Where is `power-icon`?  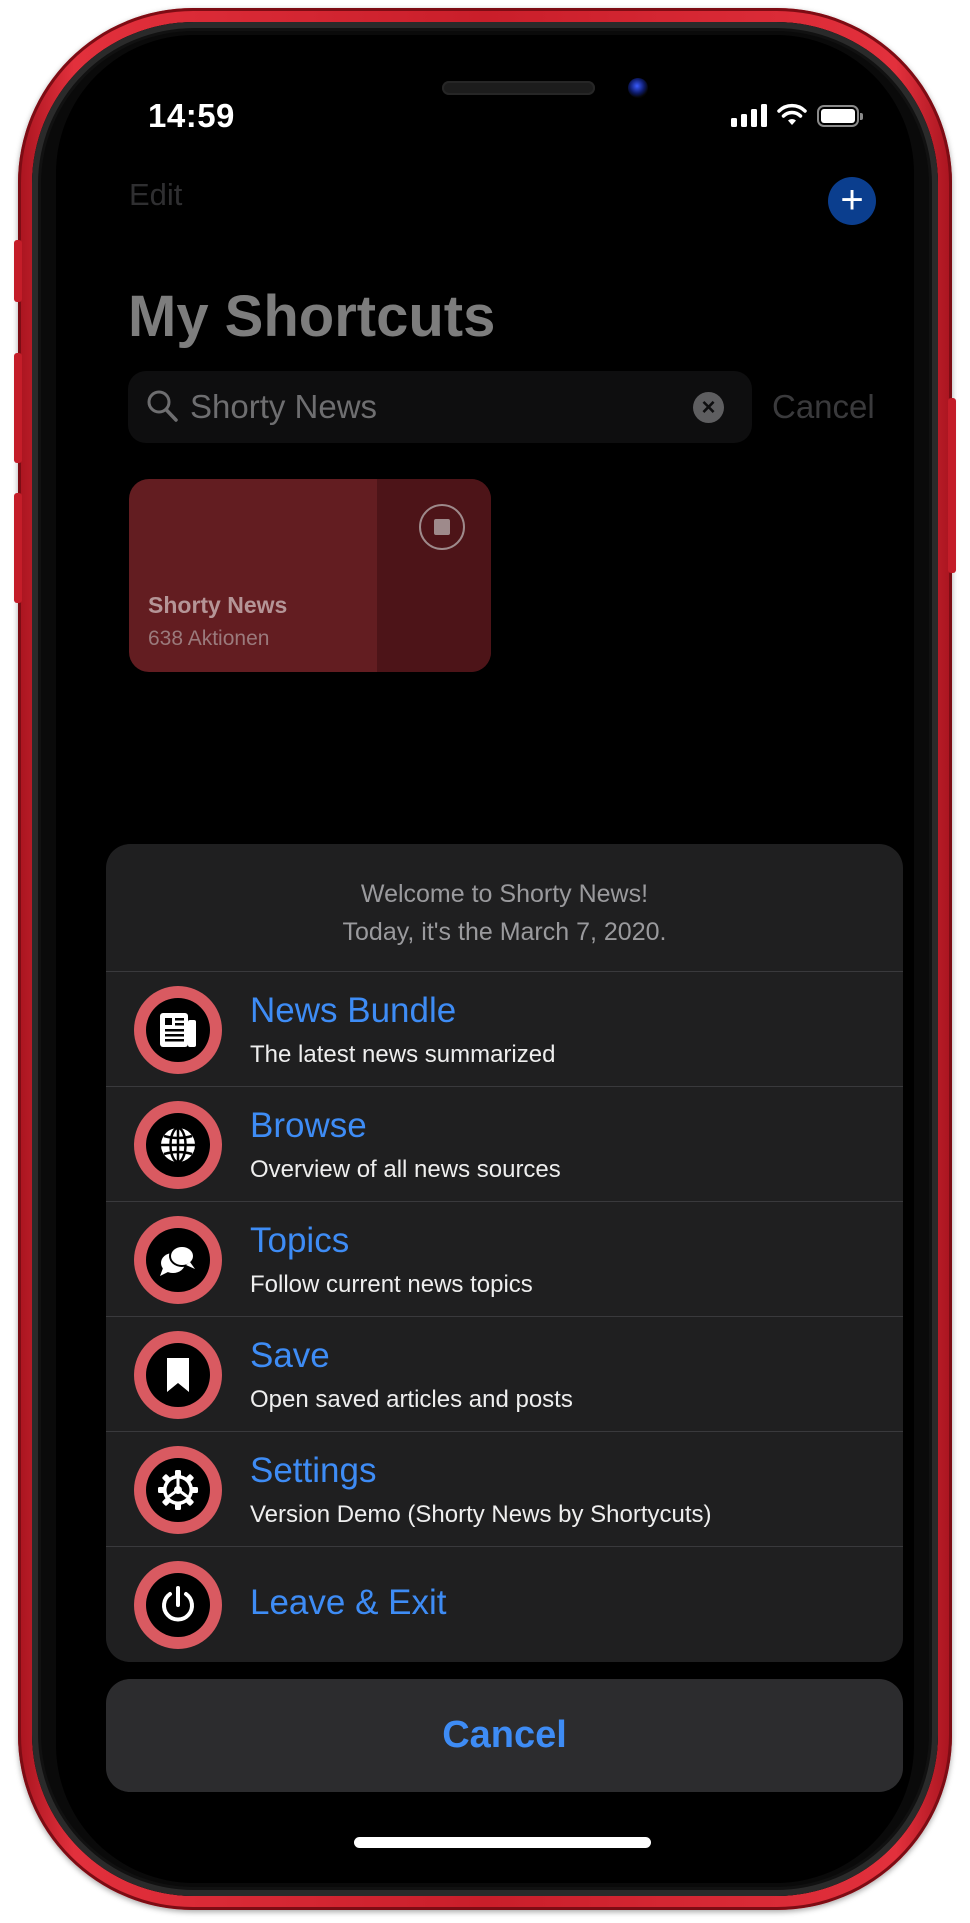 power-icon is located at coordinates (178, 1604).